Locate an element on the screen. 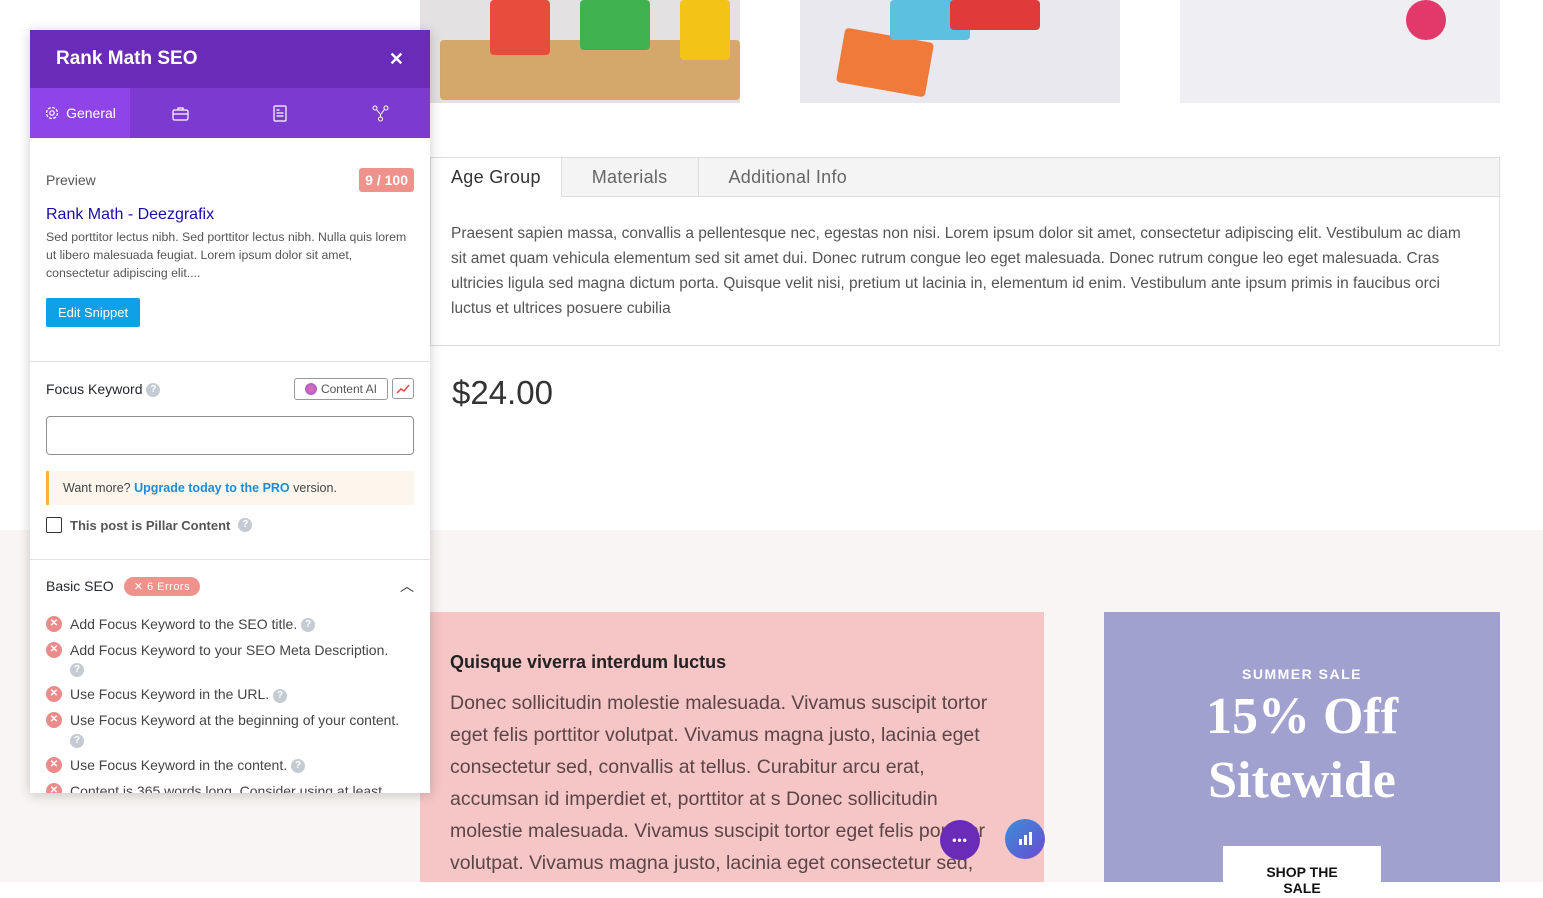  tab-schema is located at coordinates (280, 113).